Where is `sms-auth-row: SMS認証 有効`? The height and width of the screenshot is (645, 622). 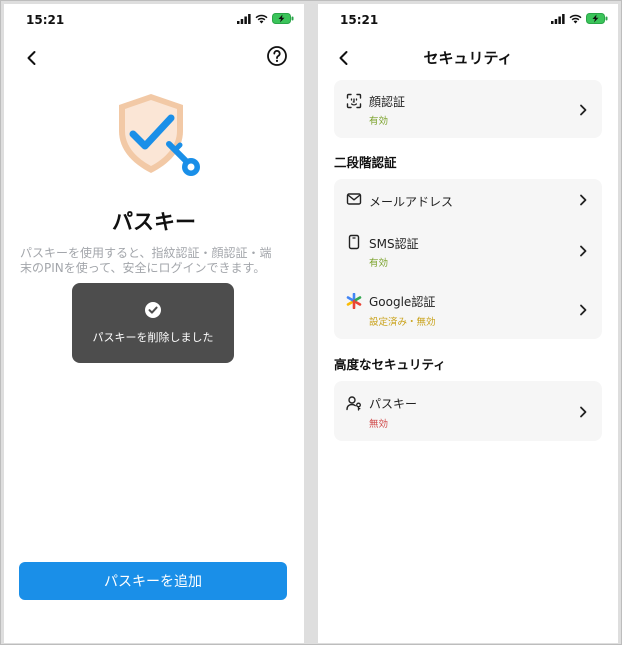 sms-auth-row: SMS認証 有効 is located at coordinates (468, 250).